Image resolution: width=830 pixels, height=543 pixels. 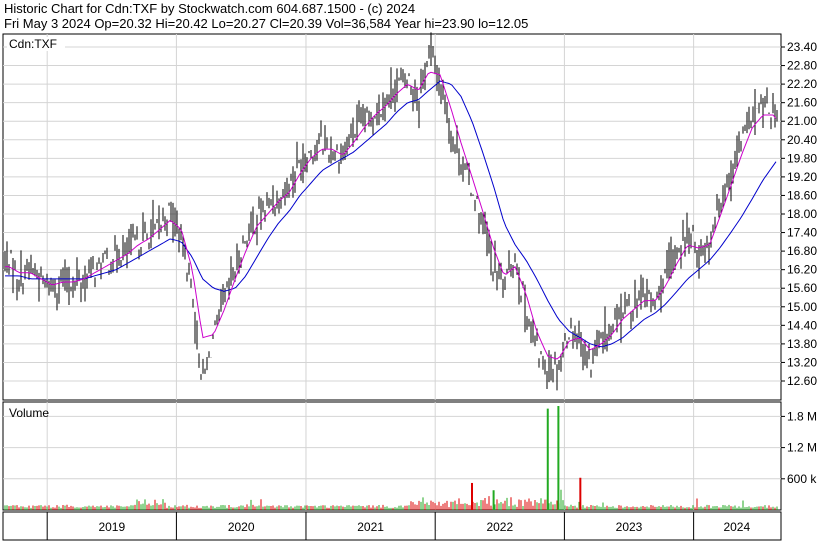 What do you see at coordinates (802, 448) in the screenshot?
I see `volume-tick-label: 1.2 M` at bounding box center [802, 448].